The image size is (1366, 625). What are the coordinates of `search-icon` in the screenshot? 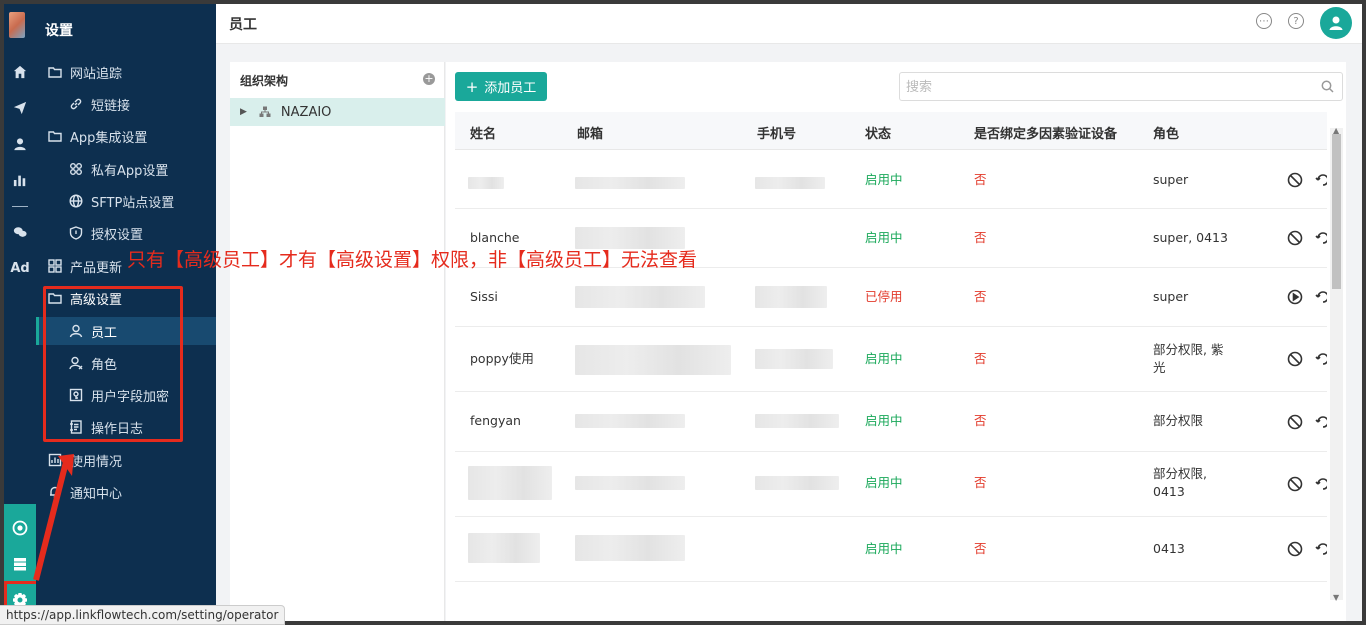 It's located at (1327, 86).